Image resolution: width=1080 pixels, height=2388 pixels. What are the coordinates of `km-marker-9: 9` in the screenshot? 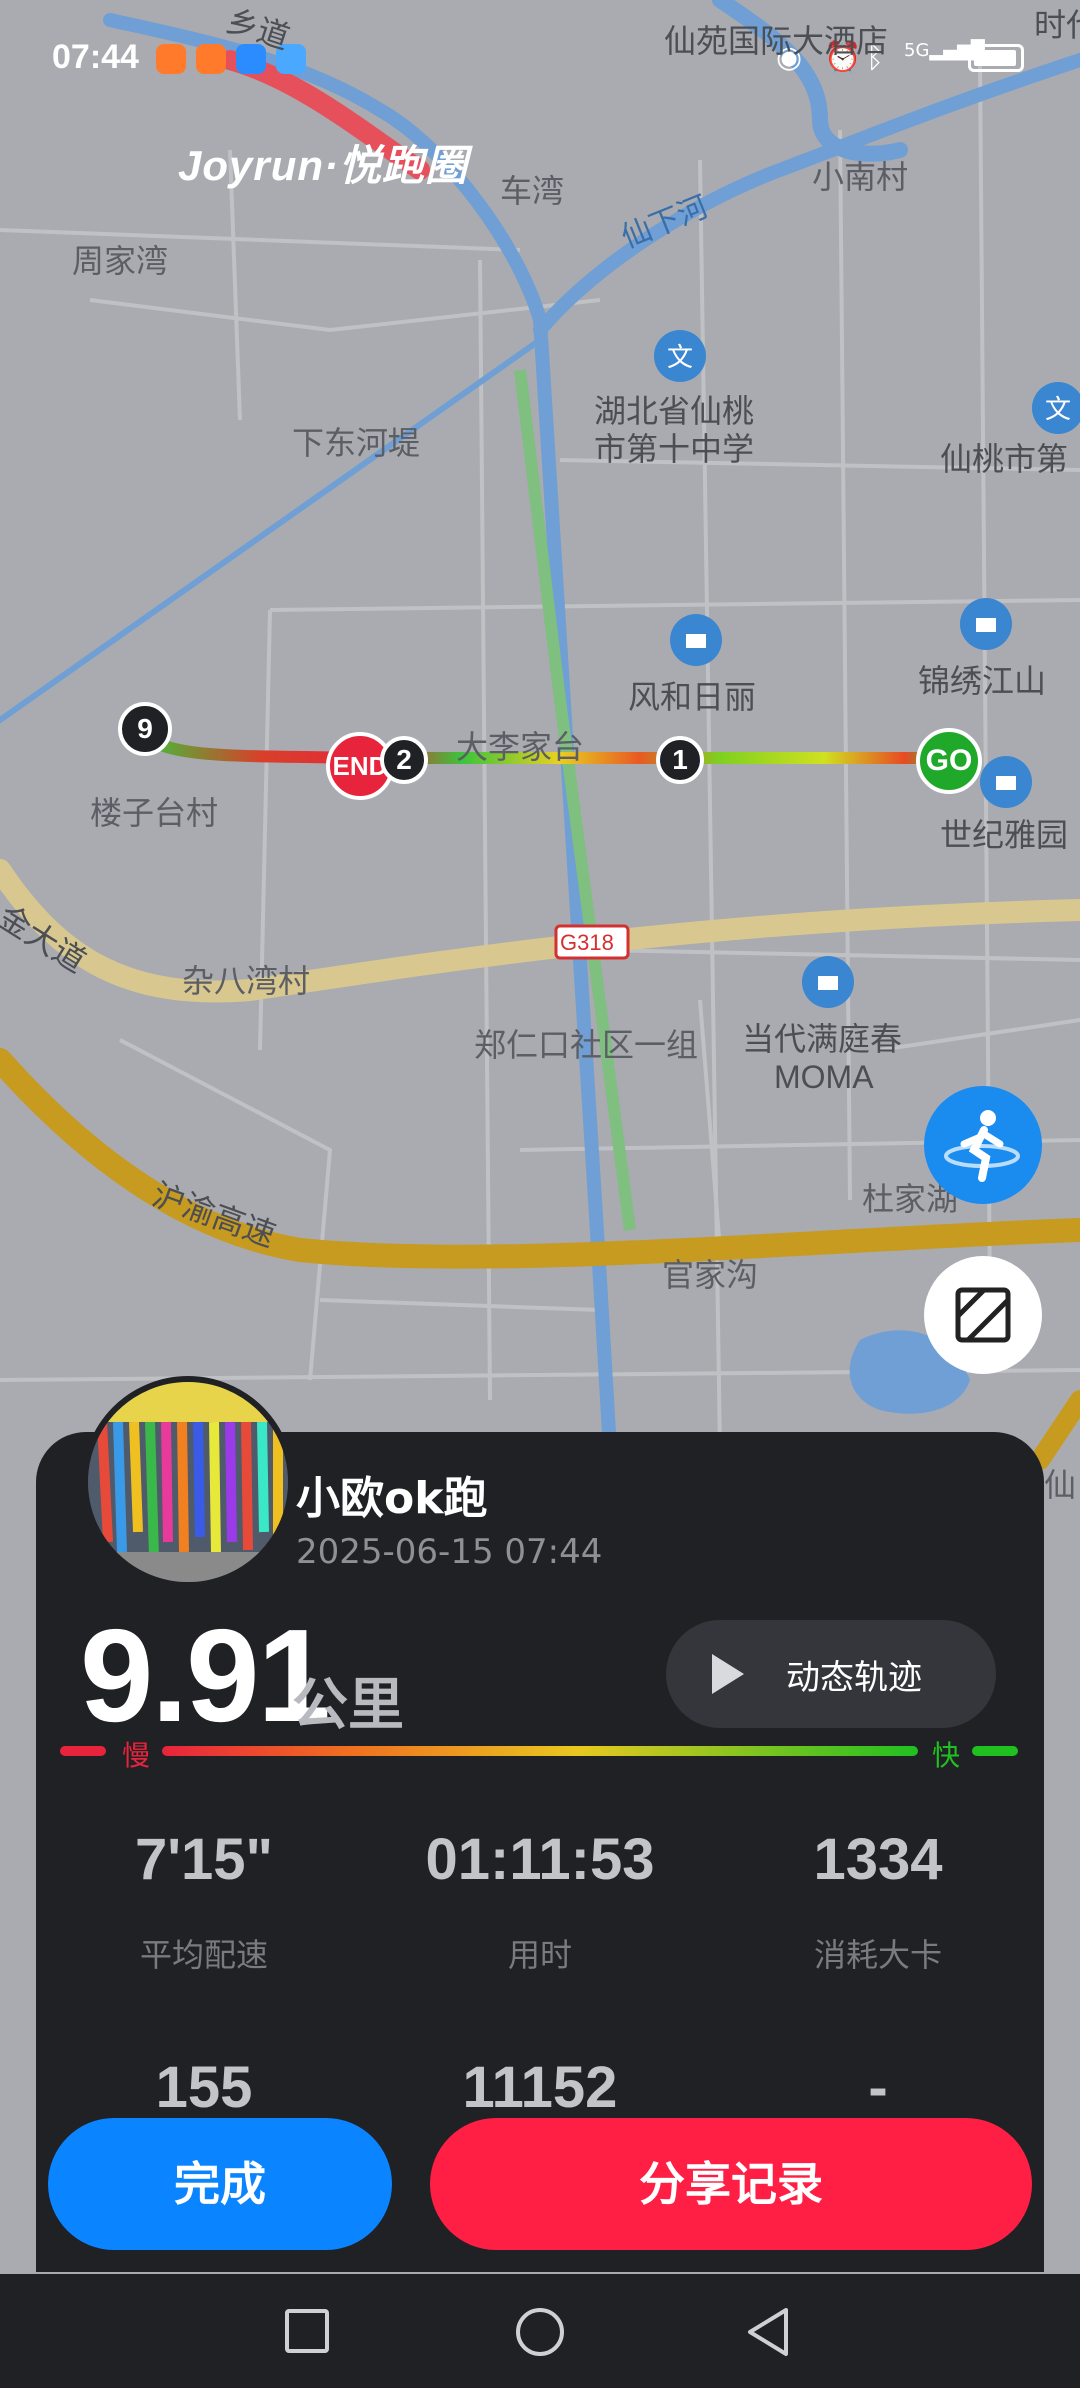 It's located at (145, 729).